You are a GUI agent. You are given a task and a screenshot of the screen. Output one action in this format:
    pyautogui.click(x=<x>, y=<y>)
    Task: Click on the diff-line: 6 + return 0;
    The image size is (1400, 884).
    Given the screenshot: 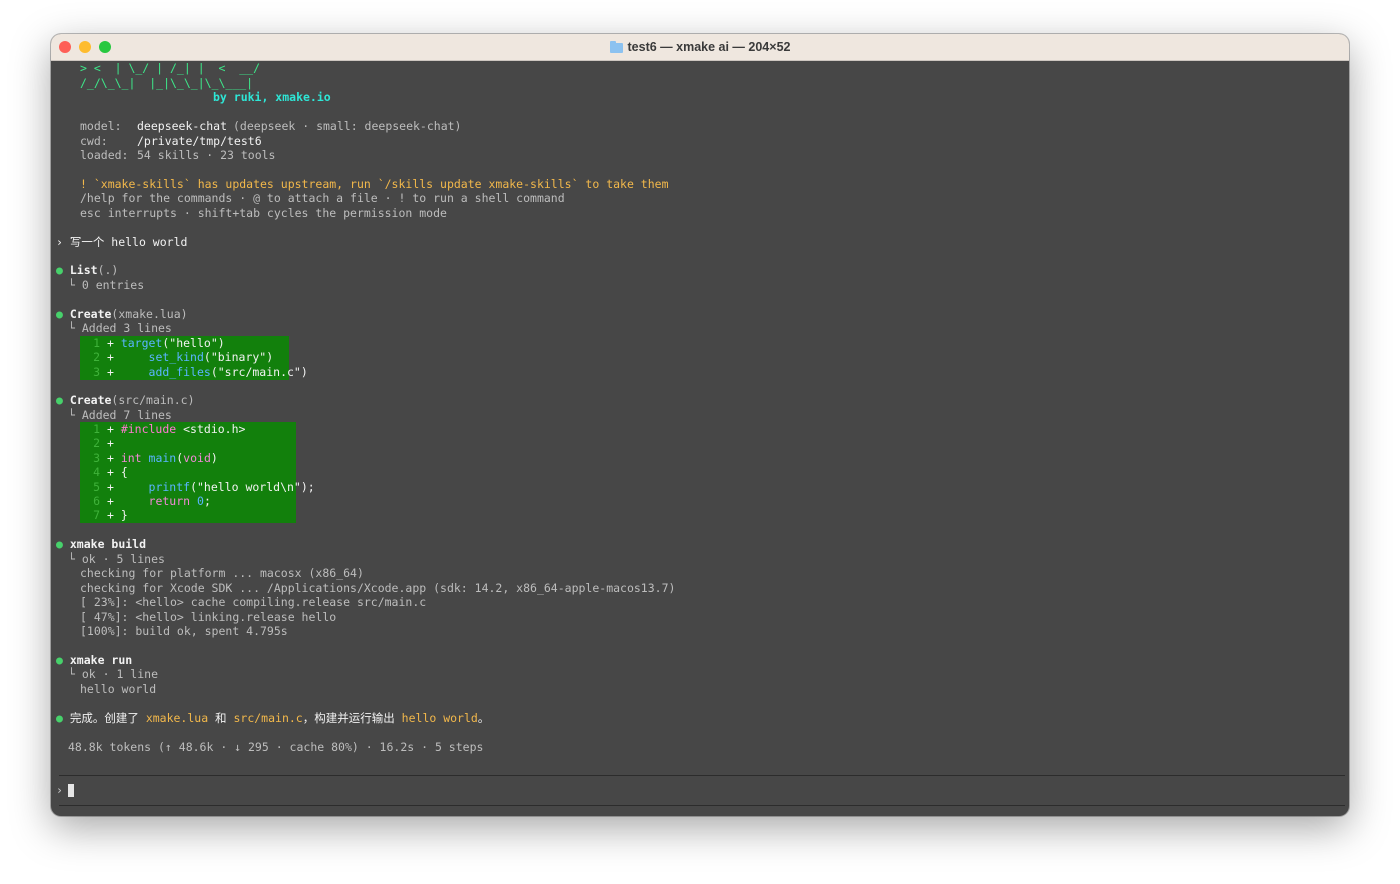 What is the action you would take?
    pyautogui.click(x=152, y=501)
    